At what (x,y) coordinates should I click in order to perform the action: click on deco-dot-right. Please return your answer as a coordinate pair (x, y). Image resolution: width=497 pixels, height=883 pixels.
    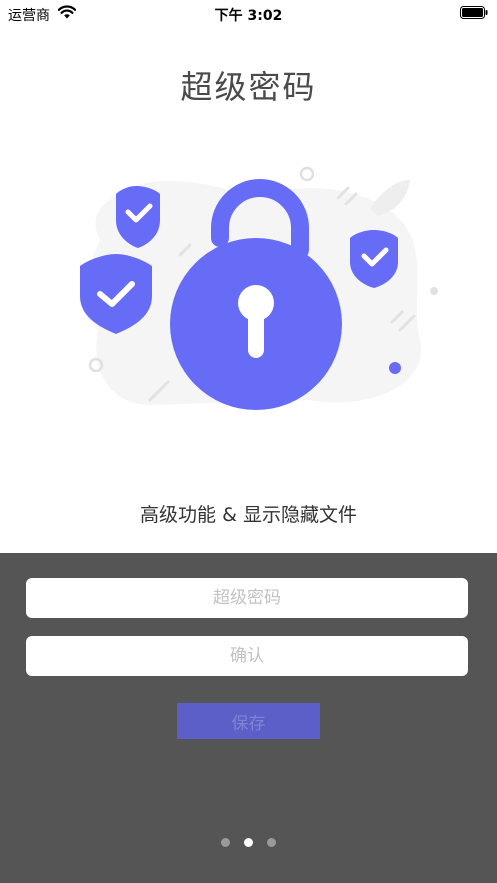
    Looking at the image, I should click on (434, 291).